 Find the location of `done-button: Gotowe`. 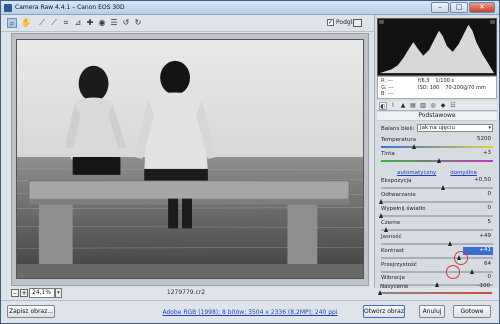

done-button: Gotowe is located at coordinates (472, 311).